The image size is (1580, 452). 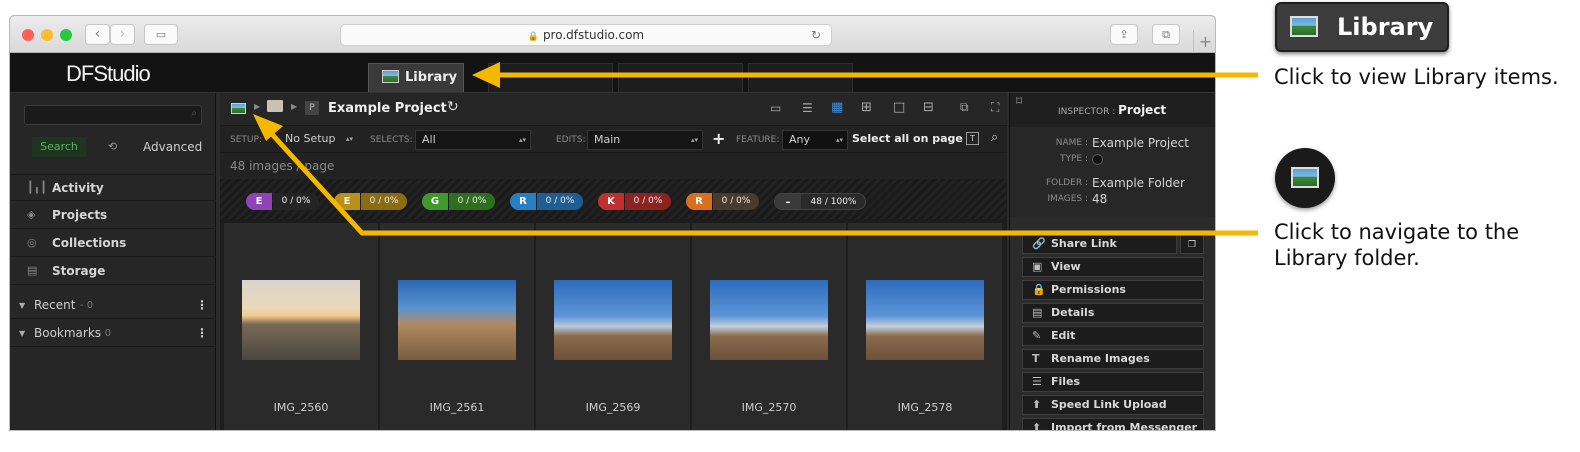 What do you see at coordinates (1066, 183) in the screenshot?
I see `field-key: FOLDER :` at bounding box center [1066, 183].